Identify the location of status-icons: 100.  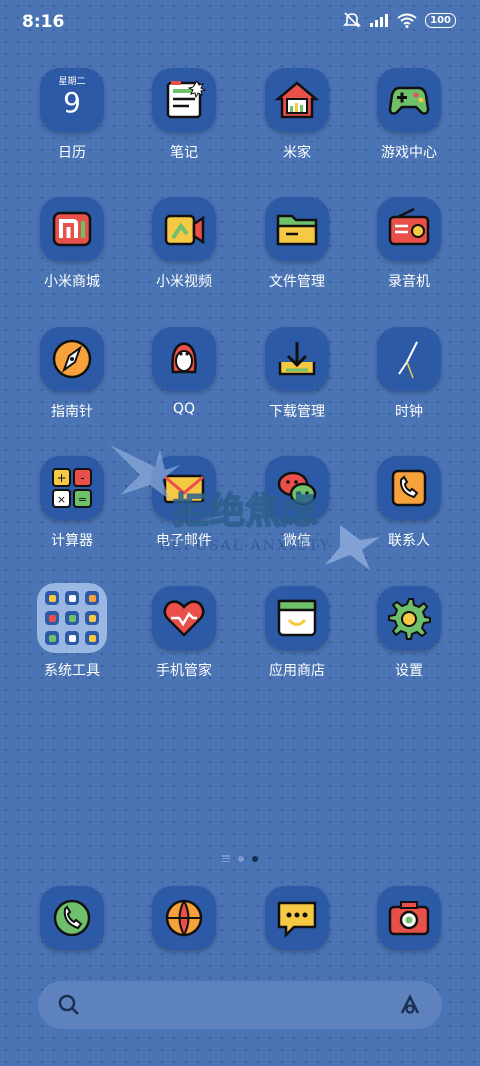
(399, 20).